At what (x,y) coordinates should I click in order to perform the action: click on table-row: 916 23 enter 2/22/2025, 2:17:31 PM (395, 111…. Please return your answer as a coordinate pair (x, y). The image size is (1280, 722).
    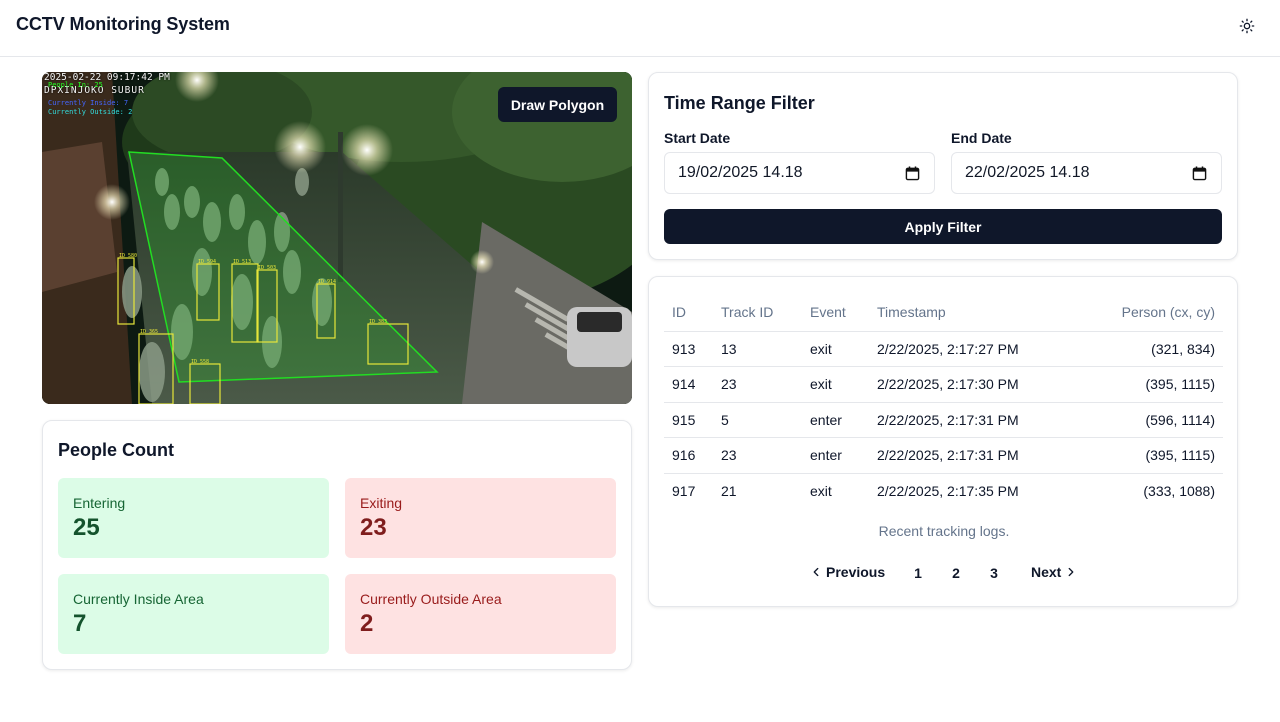
    Looking at the image, I should click on (943, 455).